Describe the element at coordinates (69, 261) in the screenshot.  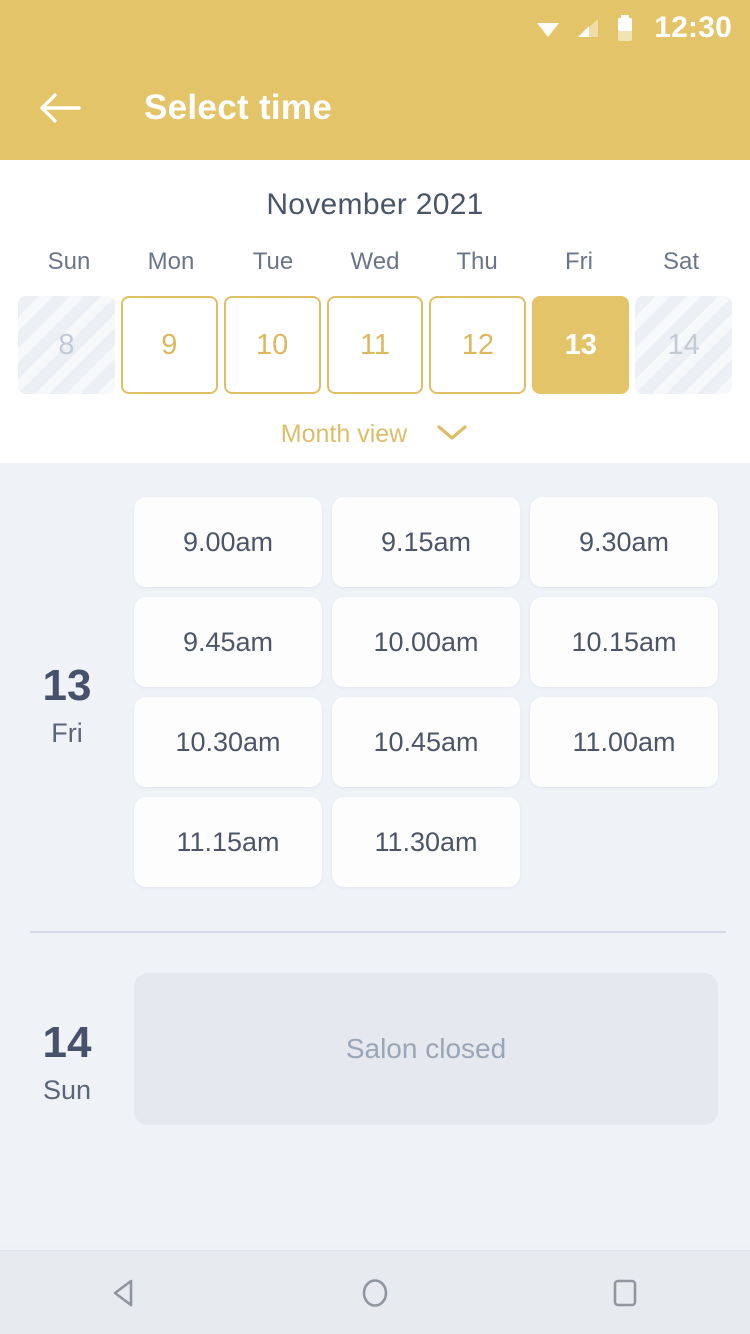
I see `weekday-label-sun: Sun` at that location.